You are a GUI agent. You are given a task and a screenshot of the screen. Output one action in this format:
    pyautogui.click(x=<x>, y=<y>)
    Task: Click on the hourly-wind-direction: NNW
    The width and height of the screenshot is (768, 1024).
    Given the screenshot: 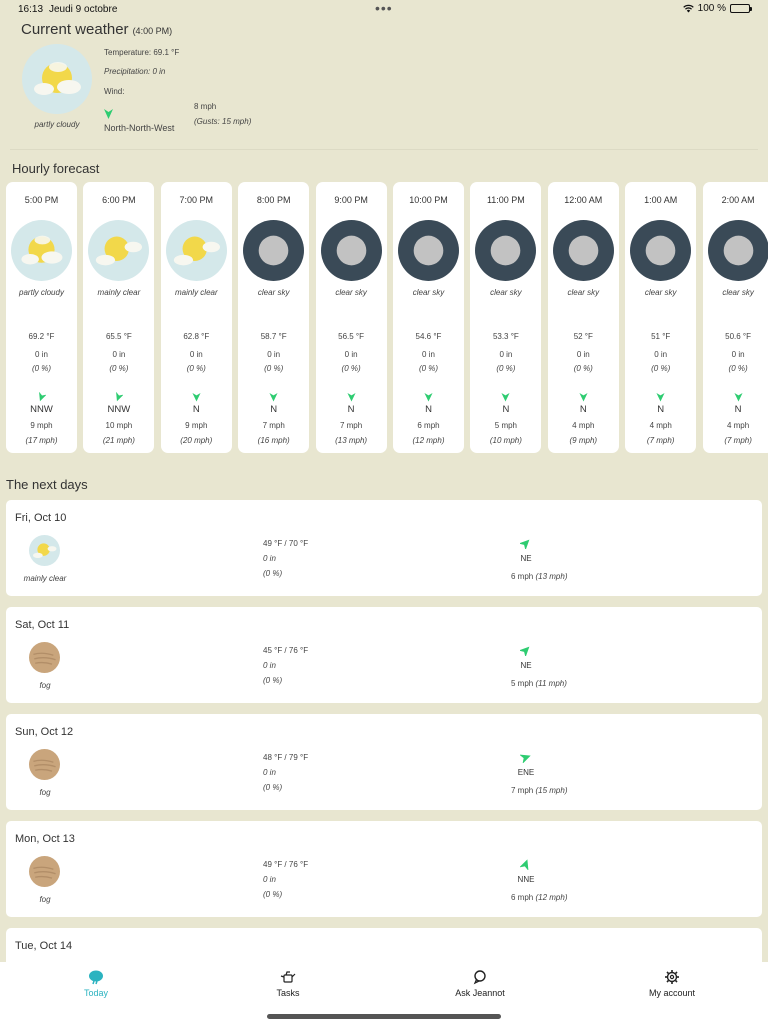 What is the action you would take?
    pyautogui.click(x=41, y=409)
    